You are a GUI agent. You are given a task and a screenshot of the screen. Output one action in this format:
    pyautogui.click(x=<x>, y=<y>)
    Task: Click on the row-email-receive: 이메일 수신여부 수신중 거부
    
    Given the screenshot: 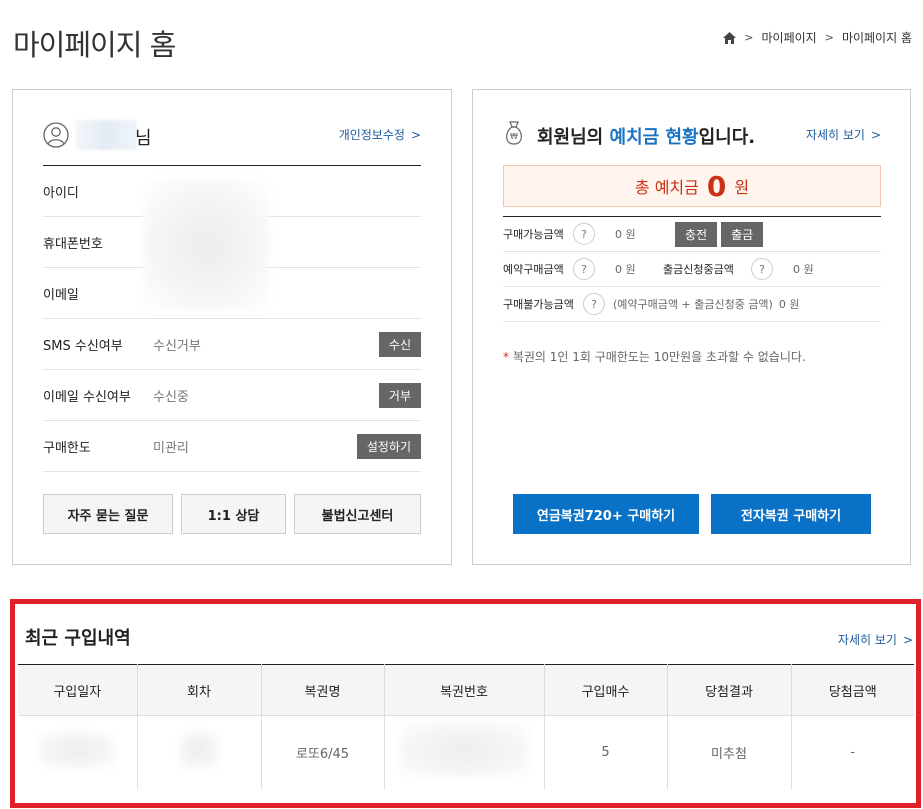 What is the action you would take?
    pyautogui.click(x=232, y=395)
    